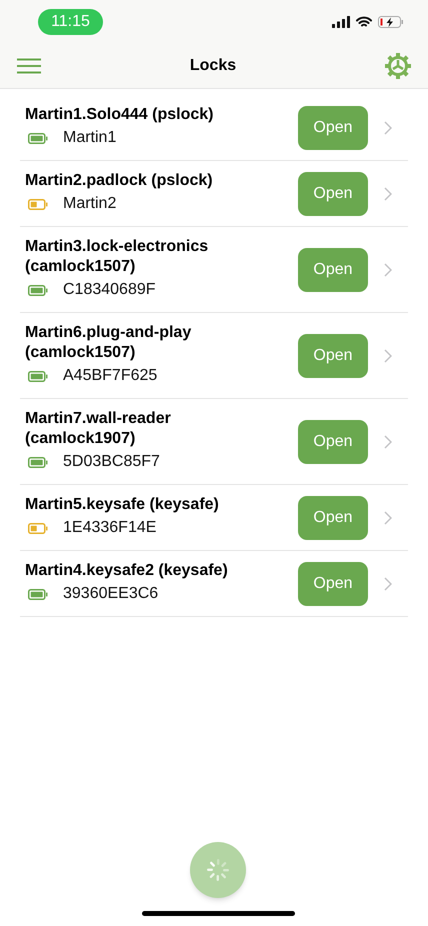  I want to click on lock-id: 1E4336F14E, so click(109, 528).